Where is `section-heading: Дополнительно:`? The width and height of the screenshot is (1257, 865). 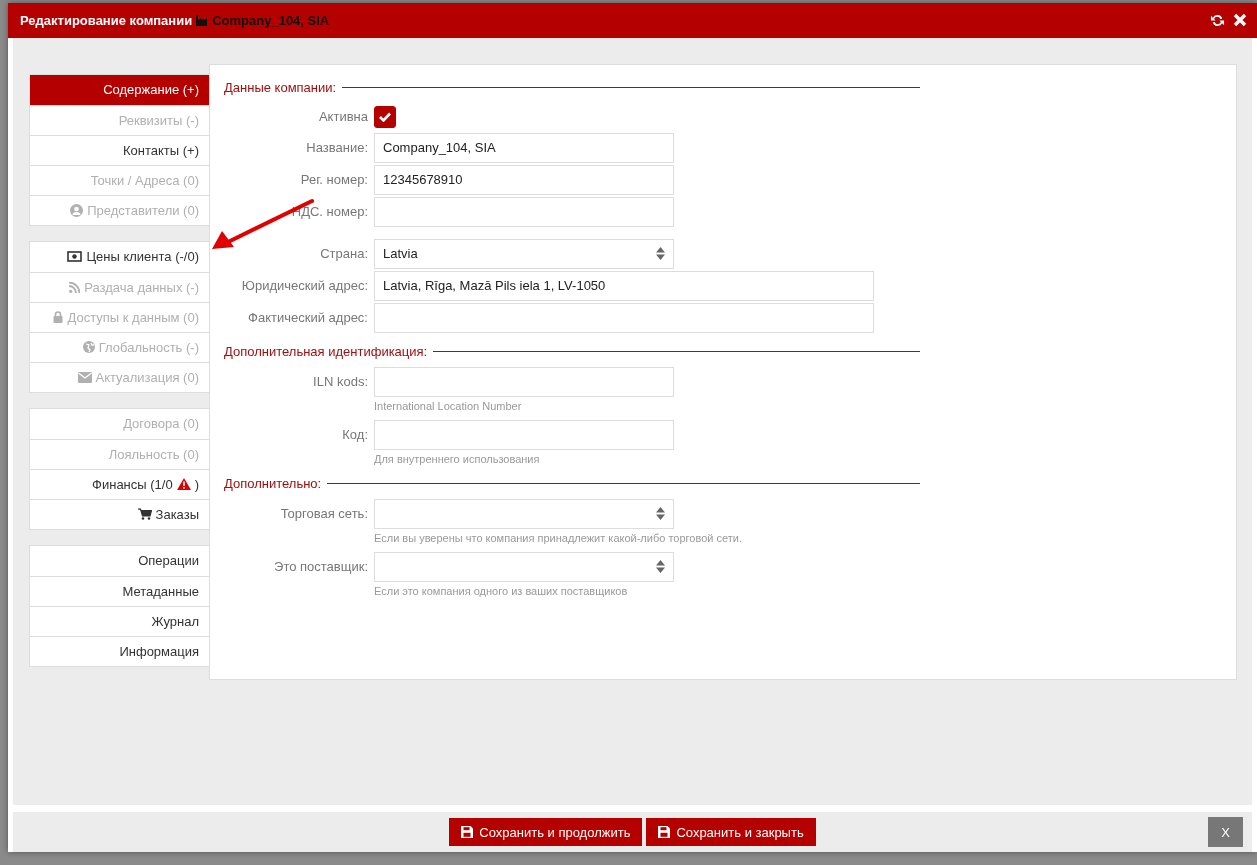
section-heading: Дополнительно: is located at coordinates (273, 484).